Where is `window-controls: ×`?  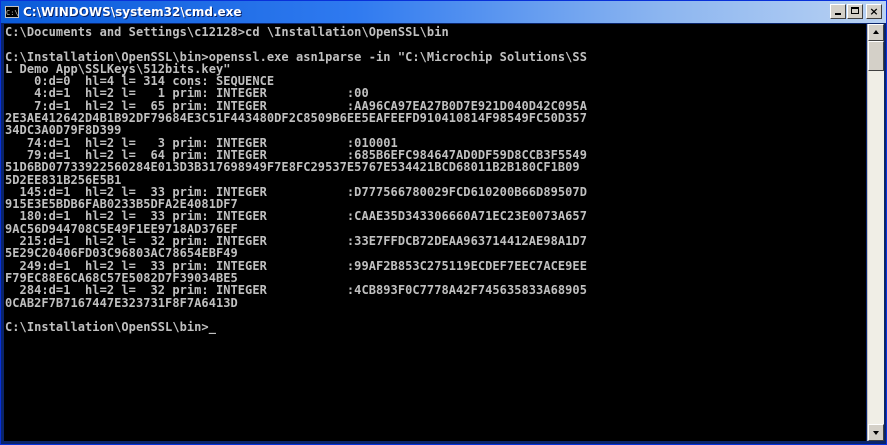
window-controls: × is located at coordinates (856, 11).